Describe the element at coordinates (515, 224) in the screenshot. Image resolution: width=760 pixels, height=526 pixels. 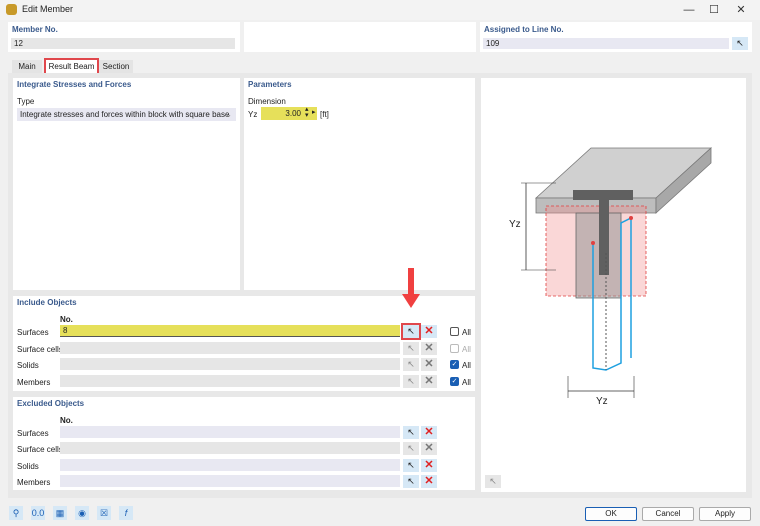
I see `yz-vertical-label: Yz` at that location.